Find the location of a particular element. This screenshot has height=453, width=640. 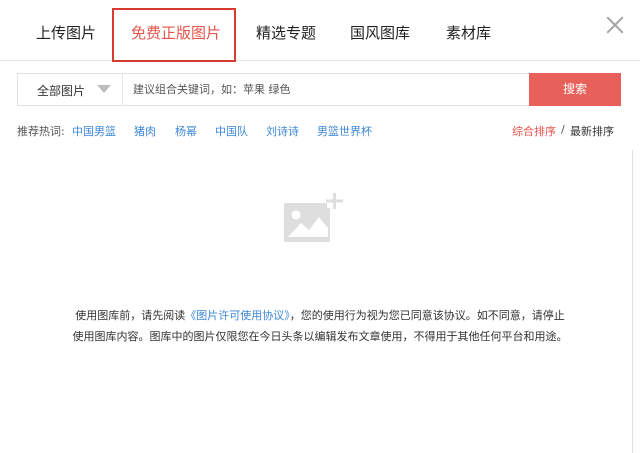

category-dropdown-label: 全部图片 is located at coordinates (61, 91).